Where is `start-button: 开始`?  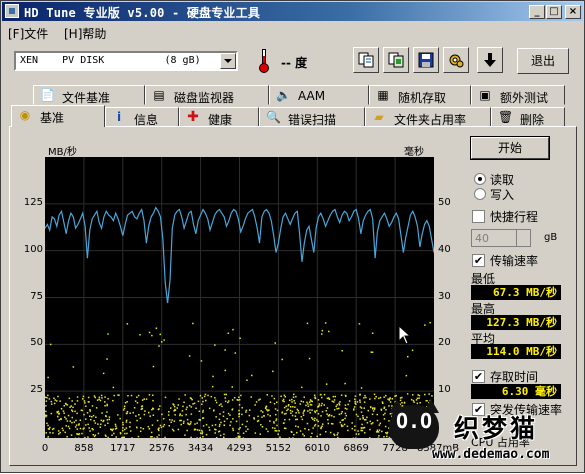
start-button: 开始 is located at coordinates (510, 148).